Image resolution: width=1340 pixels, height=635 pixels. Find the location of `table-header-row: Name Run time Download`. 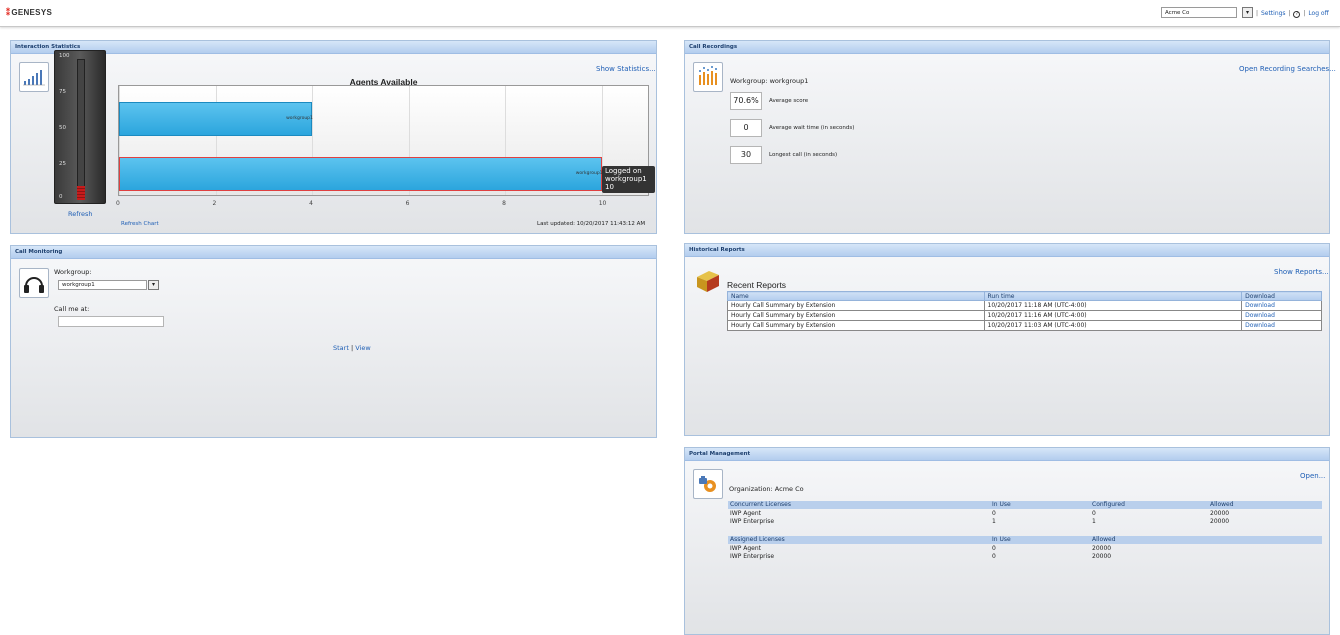

table-header-row: Name Run time Download is located at coordinates (1024, 296).